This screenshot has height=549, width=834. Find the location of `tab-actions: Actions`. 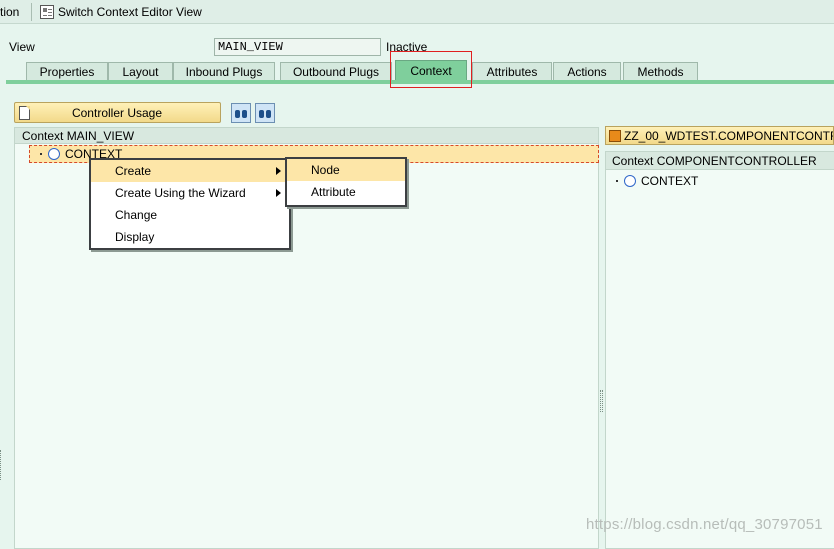

tab-actions: Actions is located at coordinates (587, 71).